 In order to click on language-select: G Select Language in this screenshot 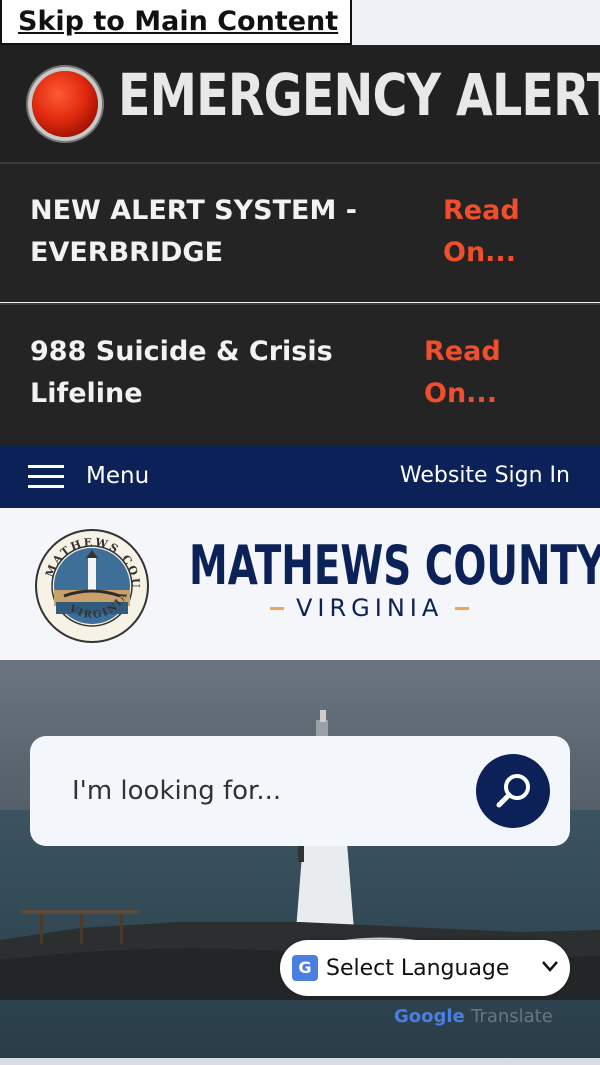, I will do `click(425, 968)`.